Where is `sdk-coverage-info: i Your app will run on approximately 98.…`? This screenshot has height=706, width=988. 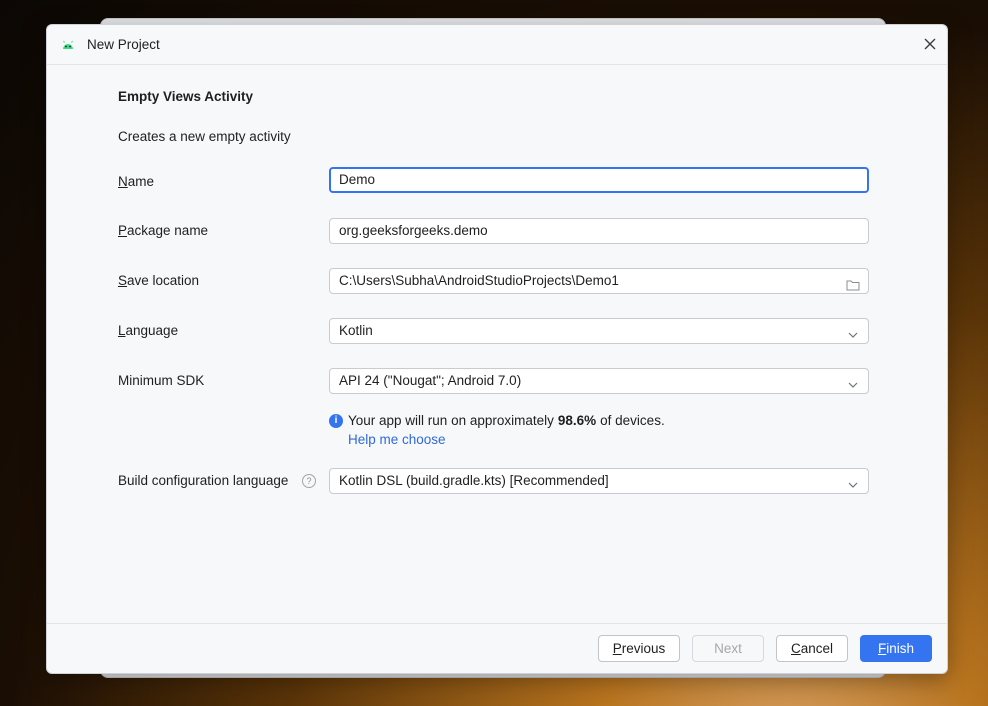 sdk-coverage-info: i Your app will run on approximately 98.… is located at coordinates (497, 420).